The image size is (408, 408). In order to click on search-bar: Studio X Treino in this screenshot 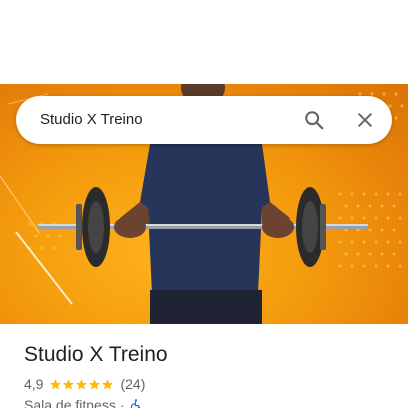, I will do `click(204, 120)`.